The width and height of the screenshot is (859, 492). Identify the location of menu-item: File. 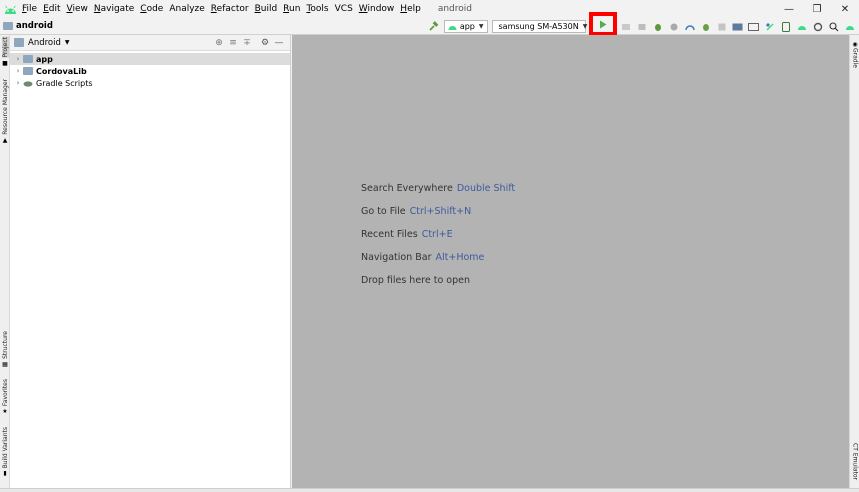
(29, 9).